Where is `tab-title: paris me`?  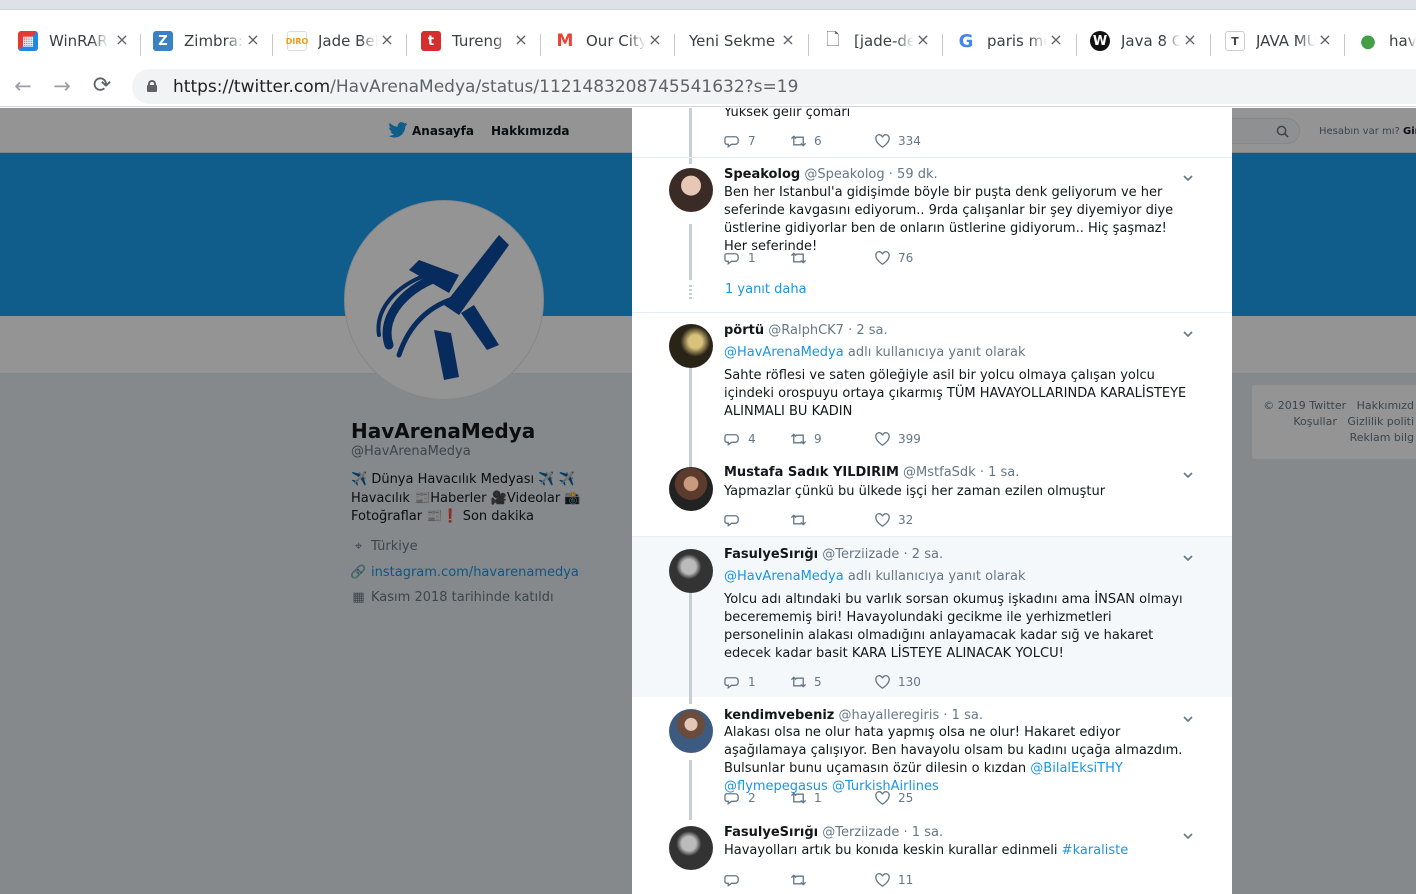 tab-title: paris me is located at coordinates (1017, 41).